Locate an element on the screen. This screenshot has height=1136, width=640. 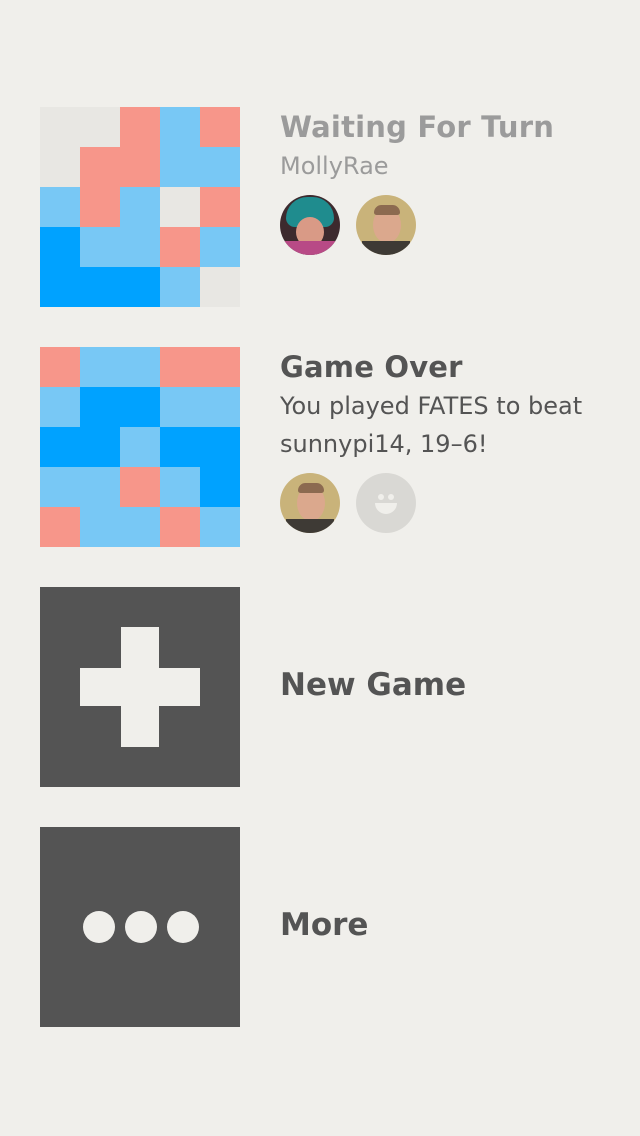
plus-icon is located at coordinates (140, 687).